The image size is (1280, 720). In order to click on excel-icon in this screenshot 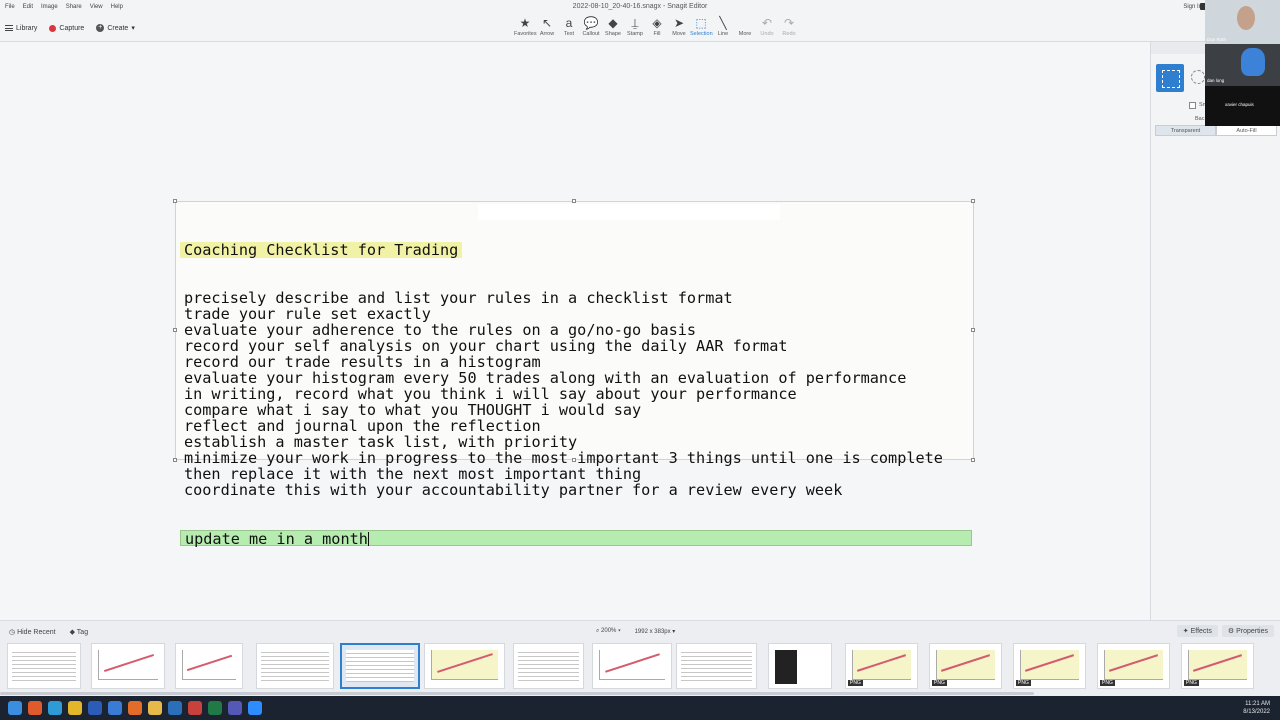, I will do `click(215, 708)`.